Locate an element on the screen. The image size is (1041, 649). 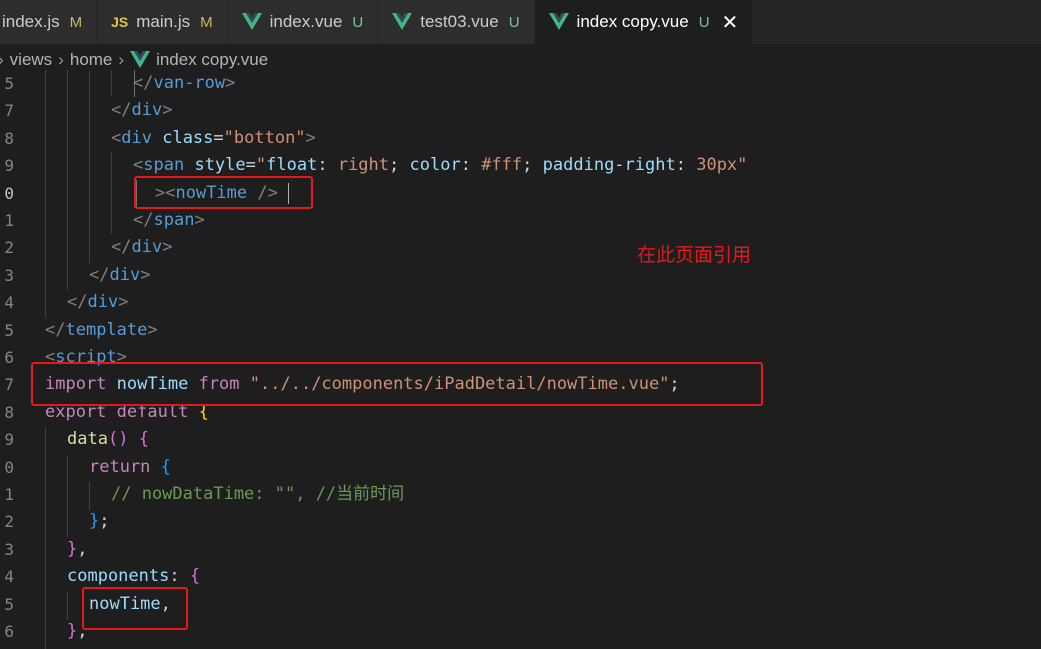
breadcrumb-item-views: views is located at coordinates (31, 60).